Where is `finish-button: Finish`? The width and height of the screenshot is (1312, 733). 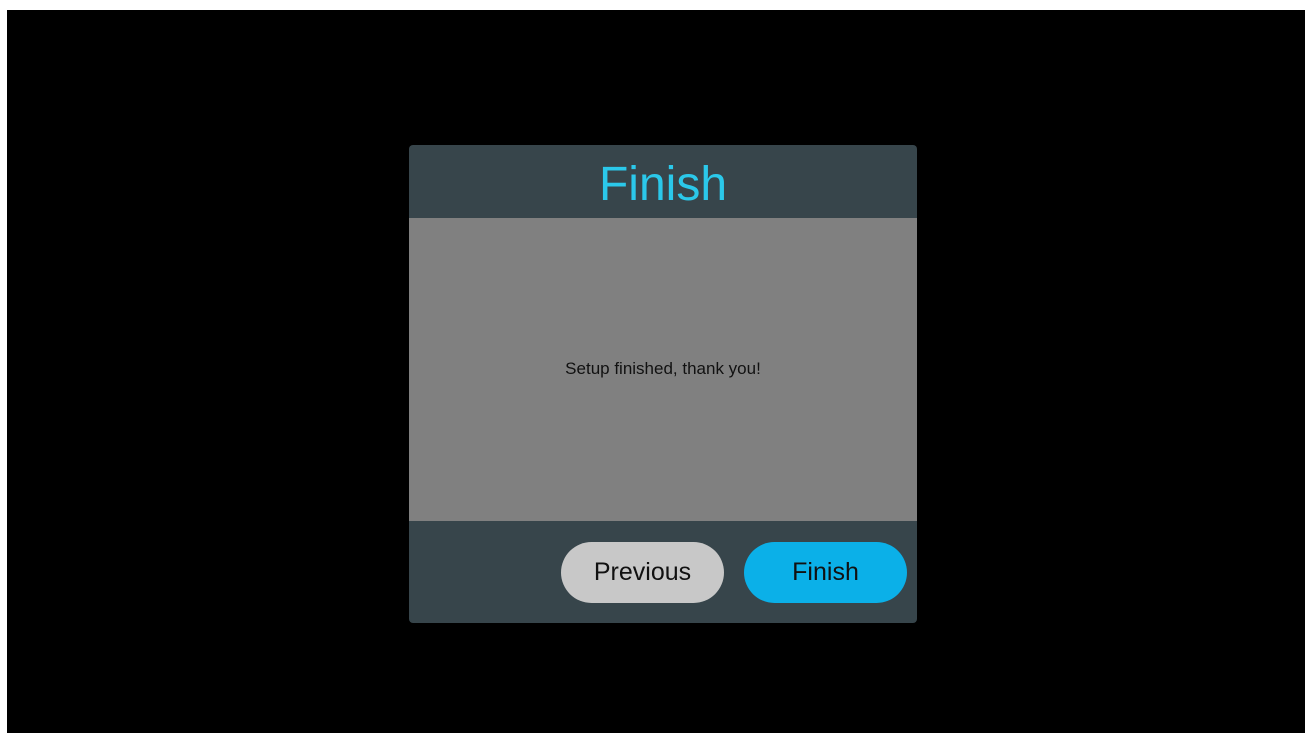
finish-button: Finish is located at coordinates (825, 572).